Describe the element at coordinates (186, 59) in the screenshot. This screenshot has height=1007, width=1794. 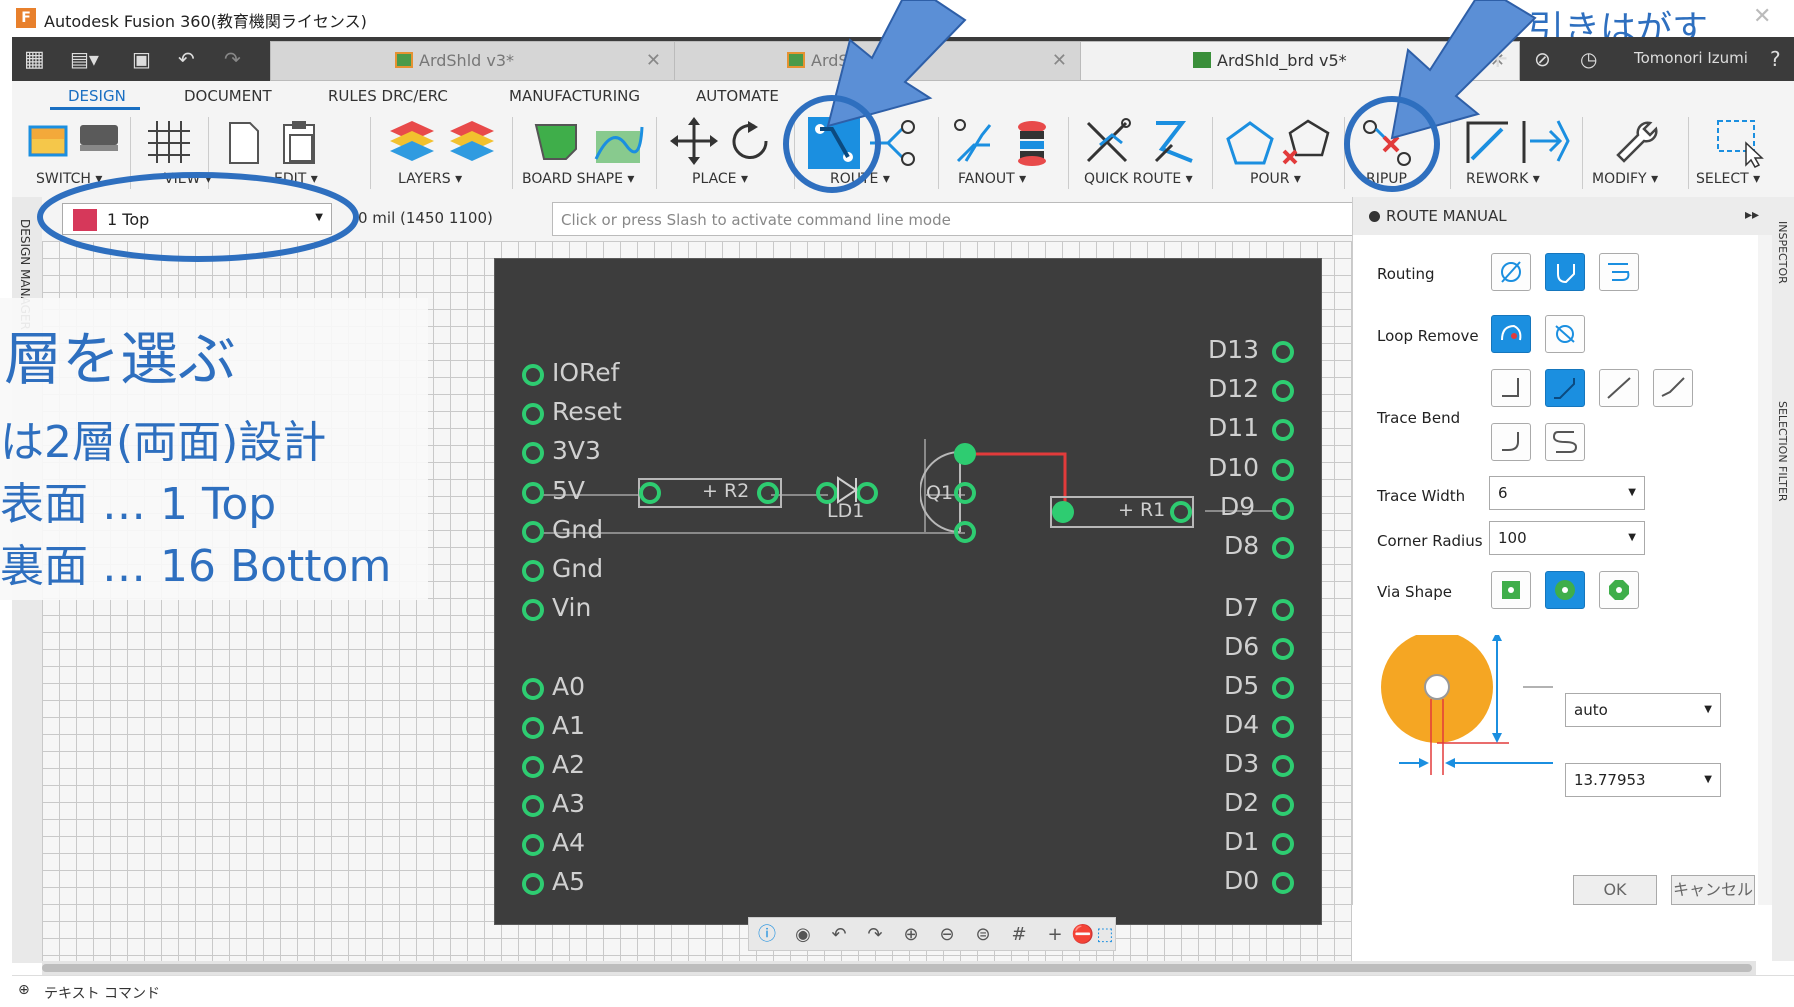
I see `undo-icon: ↶` at that location.